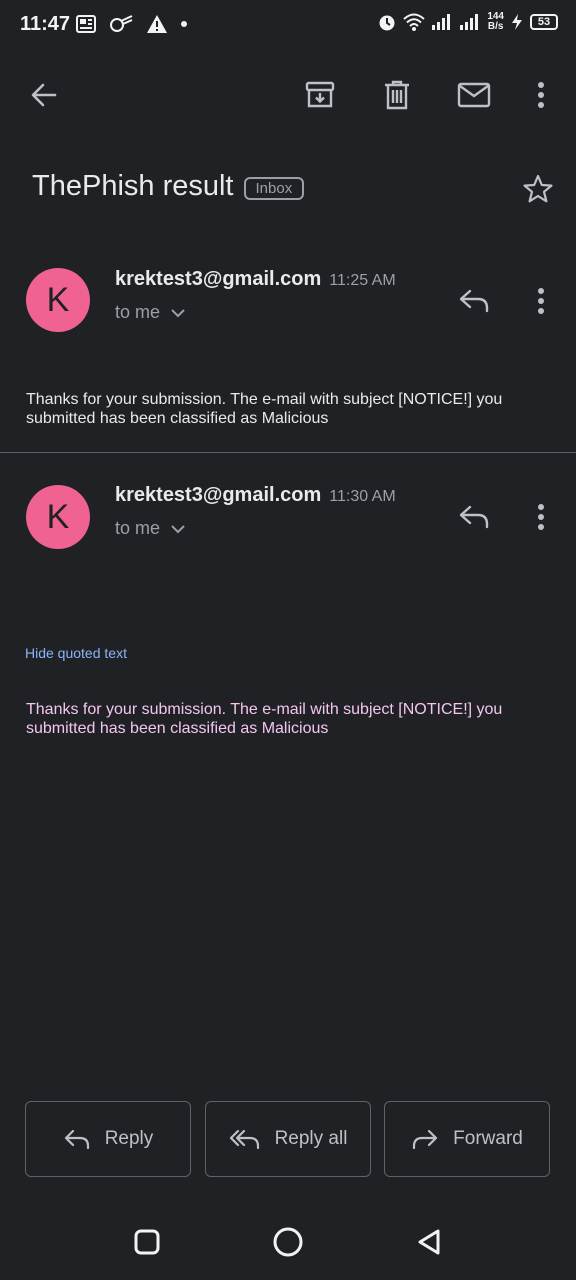 The height and width of the screenshot is (1280, 576). What do you see at coordinates (414, 22) in the screenshot?
I see `wifi-icon` at bounding box center [414, 22].